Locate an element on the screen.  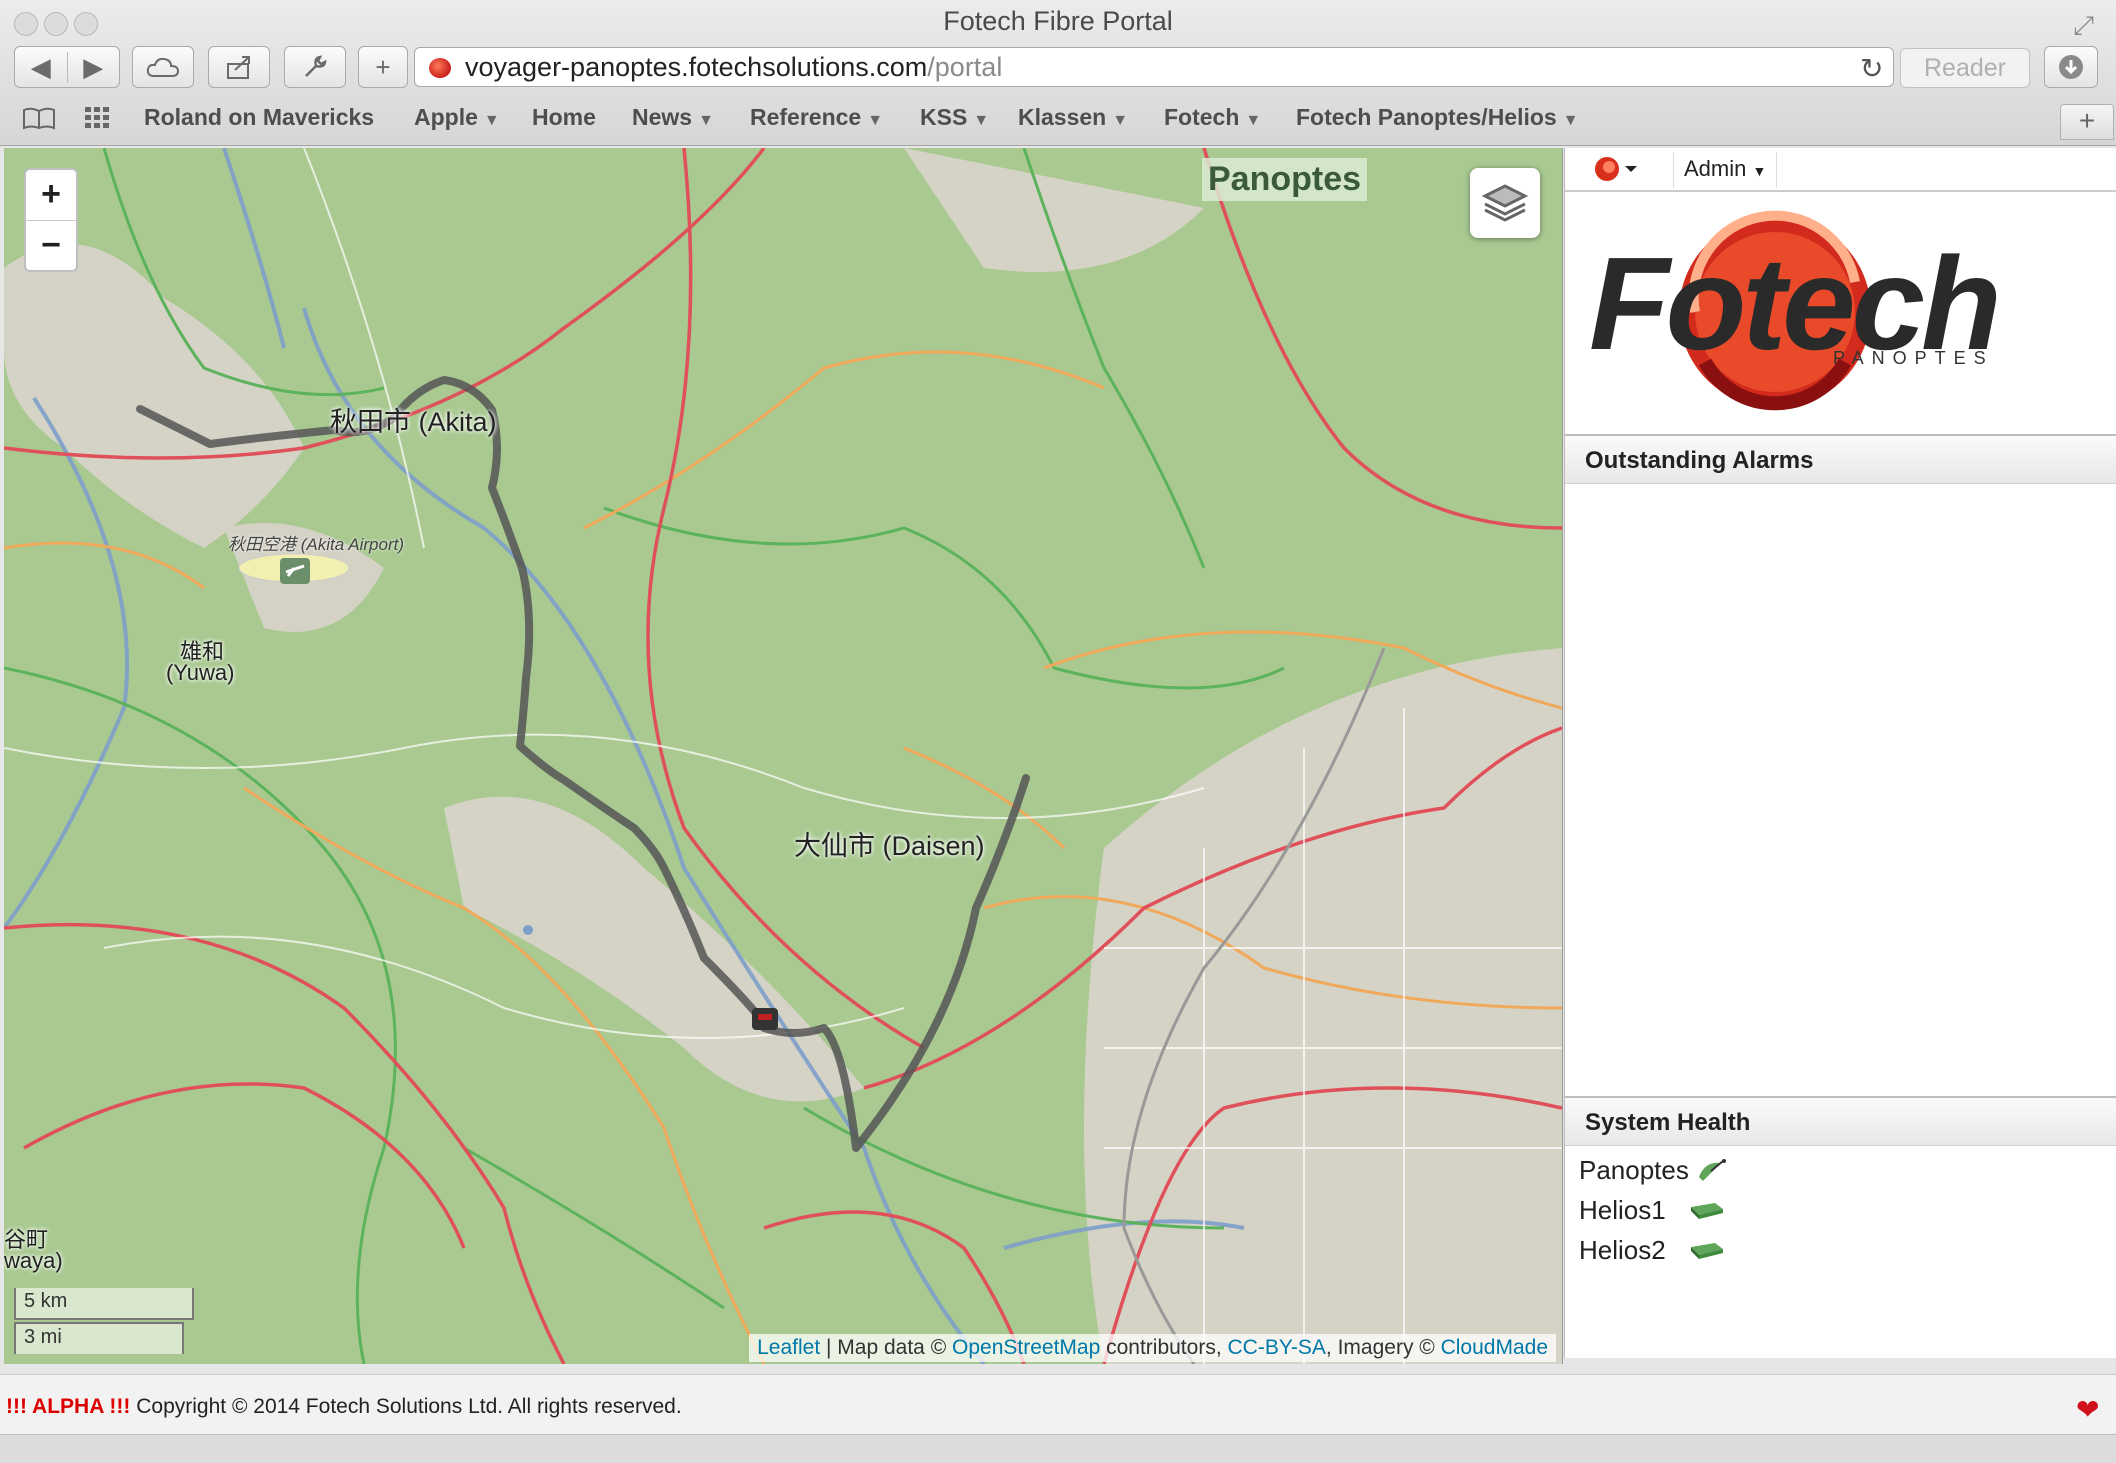
place-label-daisen: 大仙市 (Daisen) is located at coordinates (889, 846).